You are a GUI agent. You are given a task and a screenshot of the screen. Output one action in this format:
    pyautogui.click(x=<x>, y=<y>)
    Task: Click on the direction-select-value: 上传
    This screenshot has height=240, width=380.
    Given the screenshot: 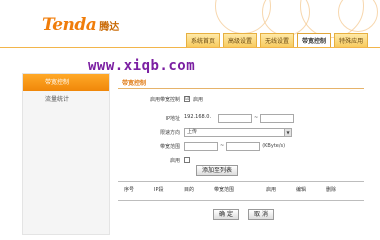 What is the action you would take?
    pyautogui.click(x=192, y=131)
    